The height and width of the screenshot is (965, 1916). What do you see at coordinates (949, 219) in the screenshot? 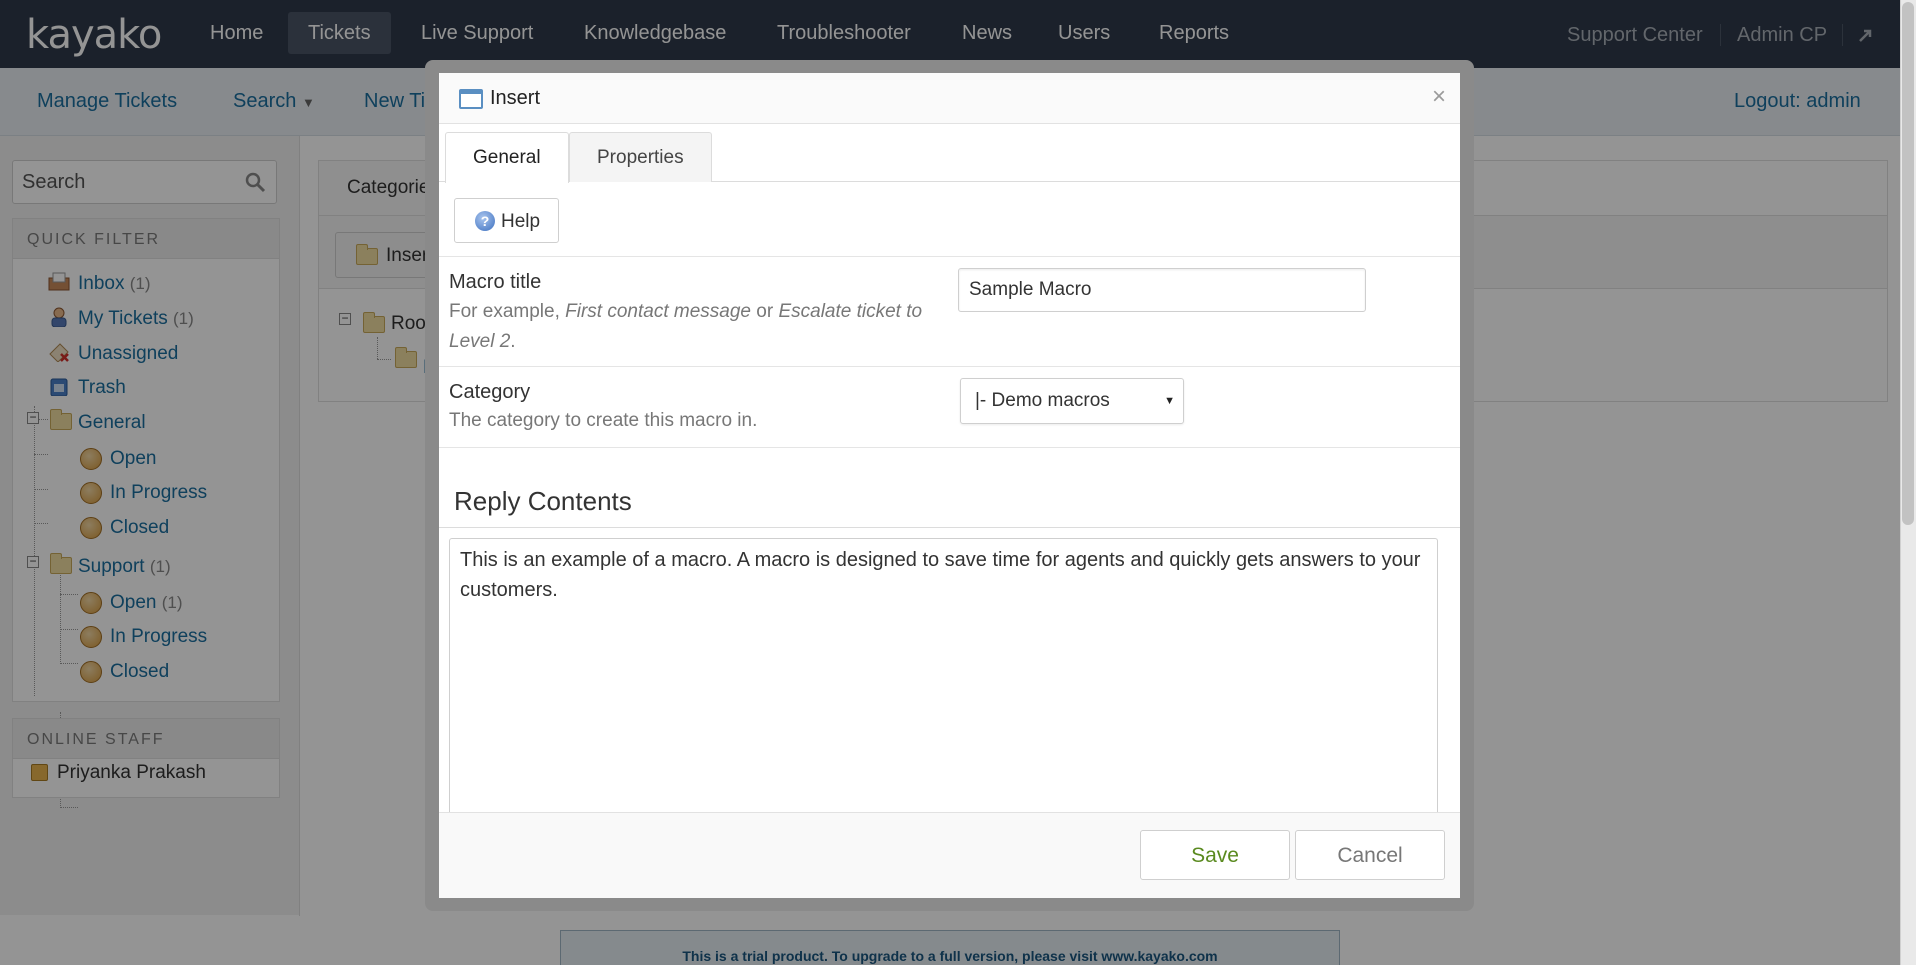
I see `help-toolbar: ? Help` at bounding box center [949, 219].